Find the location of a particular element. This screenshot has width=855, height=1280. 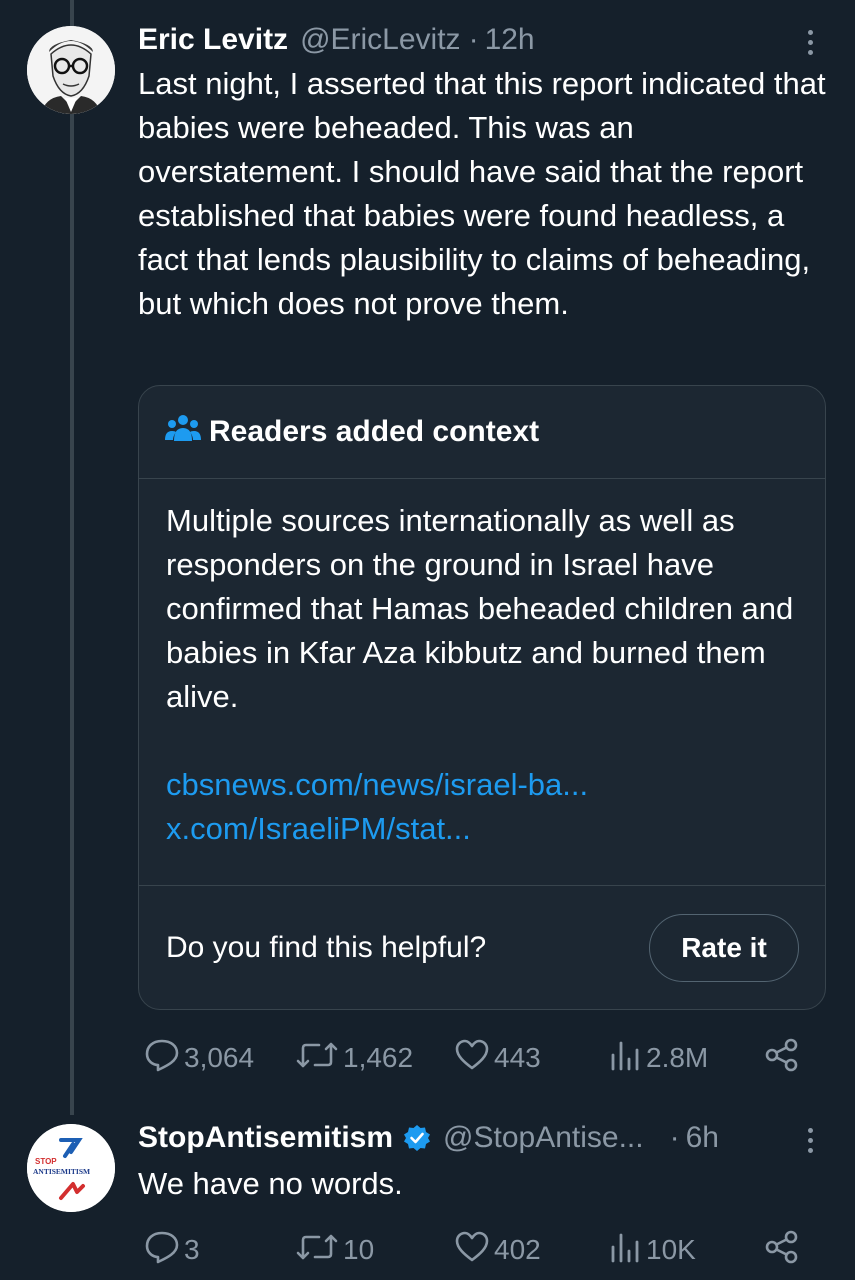

author-handle: @EricLevitz is located at coordinates (380, 40).